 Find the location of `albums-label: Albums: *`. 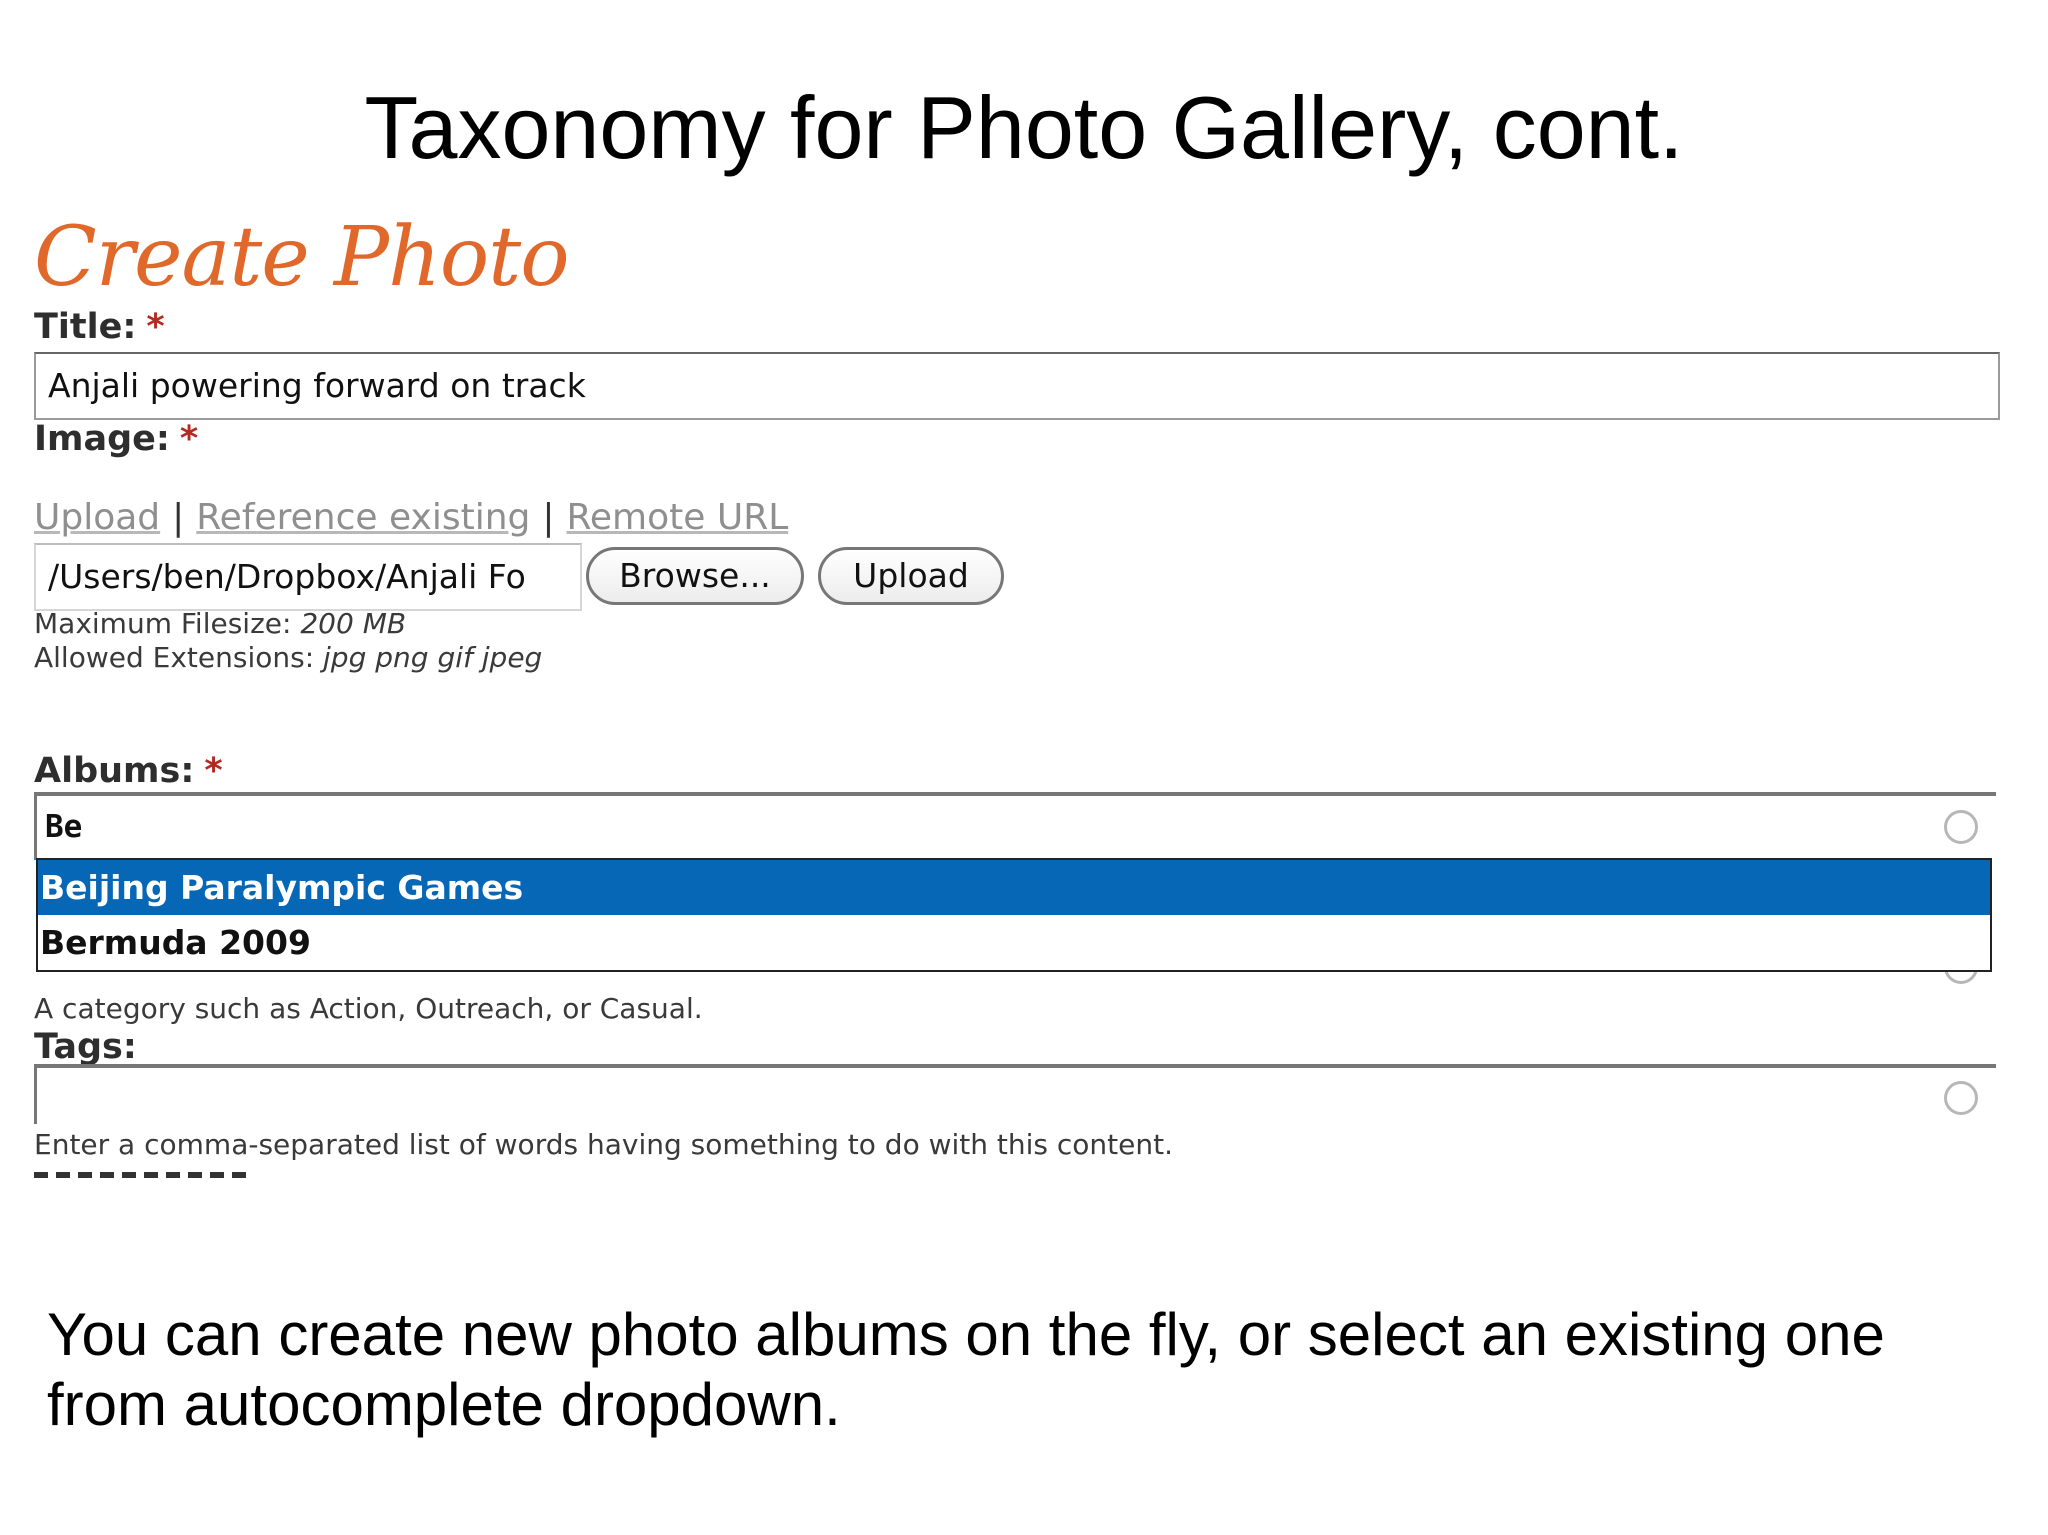

albums-label: Albums: * is located at coordinates (128, 771).